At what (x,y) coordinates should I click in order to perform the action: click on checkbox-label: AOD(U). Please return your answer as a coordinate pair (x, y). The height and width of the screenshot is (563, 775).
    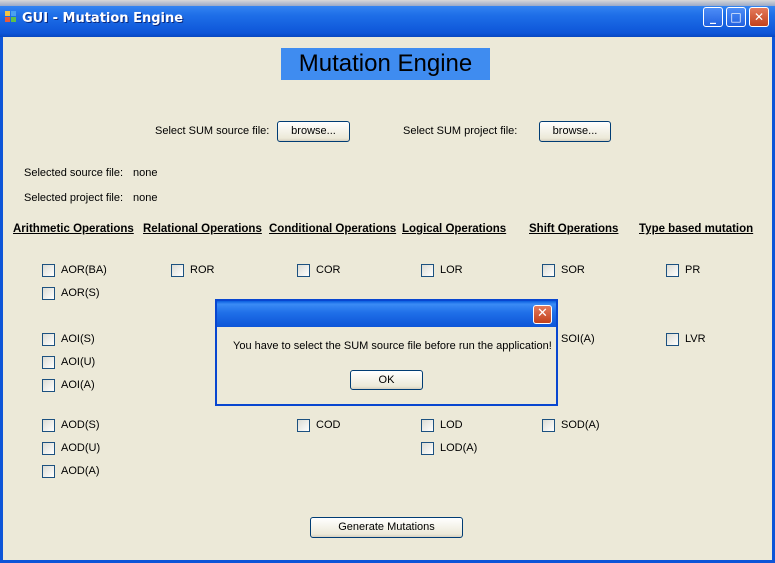
    Looking at the image, I should click on (81, 448).